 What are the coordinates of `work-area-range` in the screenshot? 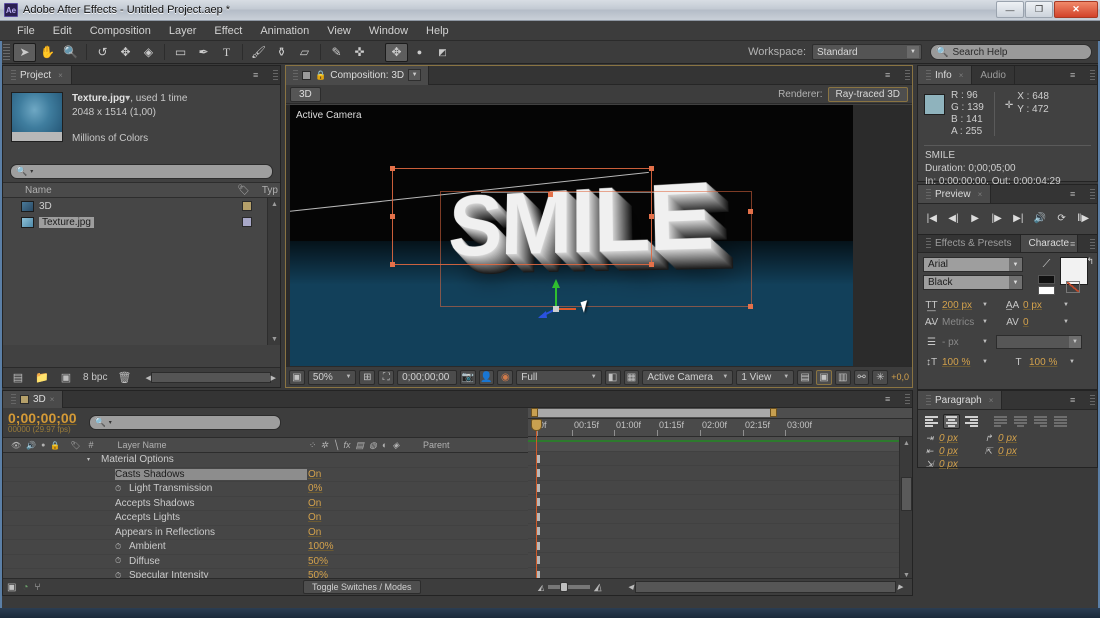 It's located at (652, 413).